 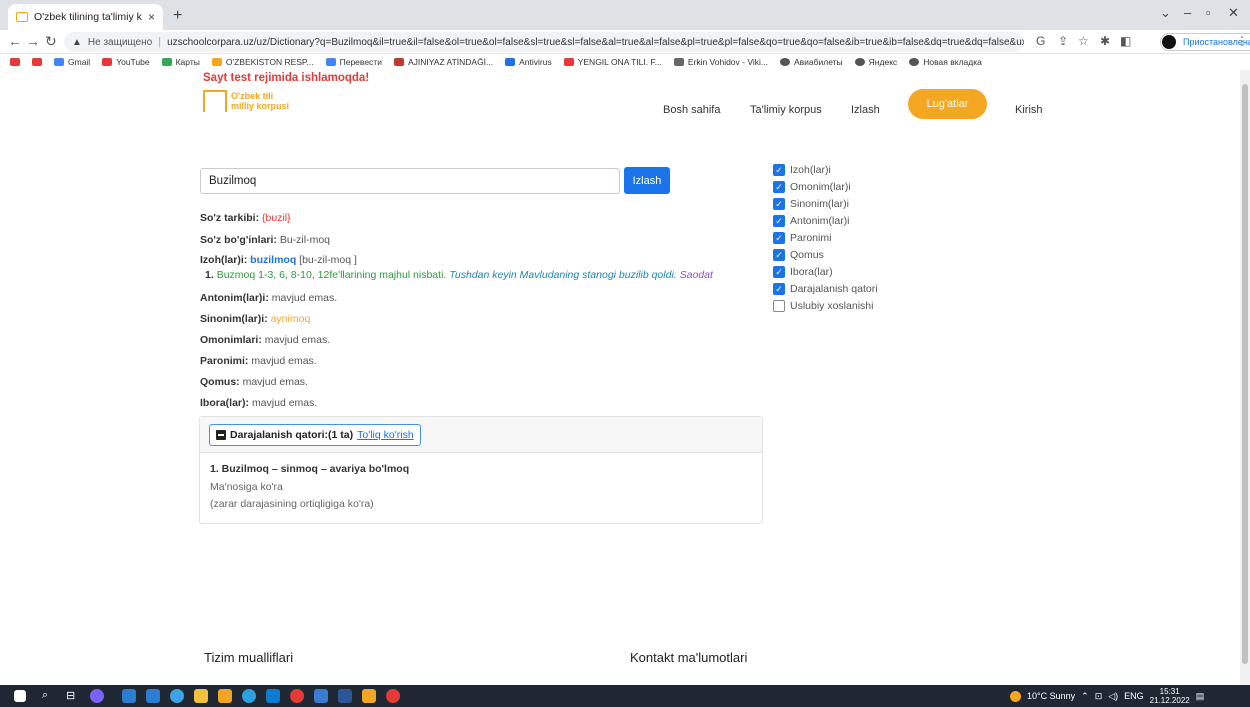 I want to click on forward-icon: →, so click(x=33, y=41).